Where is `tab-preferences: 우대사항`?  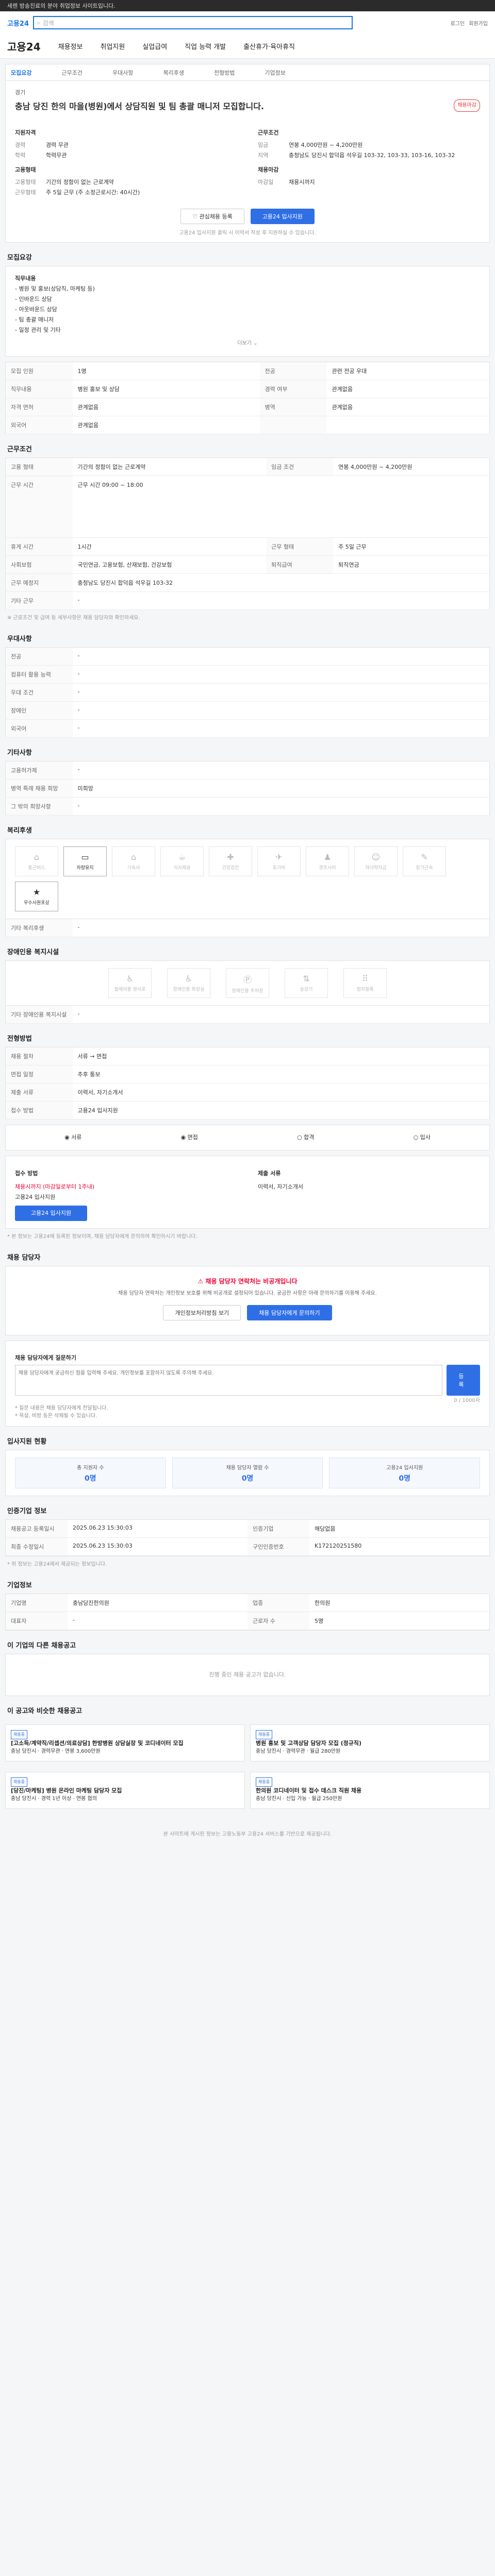
tab-preferences: 우대사항 is located at coordinates (123, 73).